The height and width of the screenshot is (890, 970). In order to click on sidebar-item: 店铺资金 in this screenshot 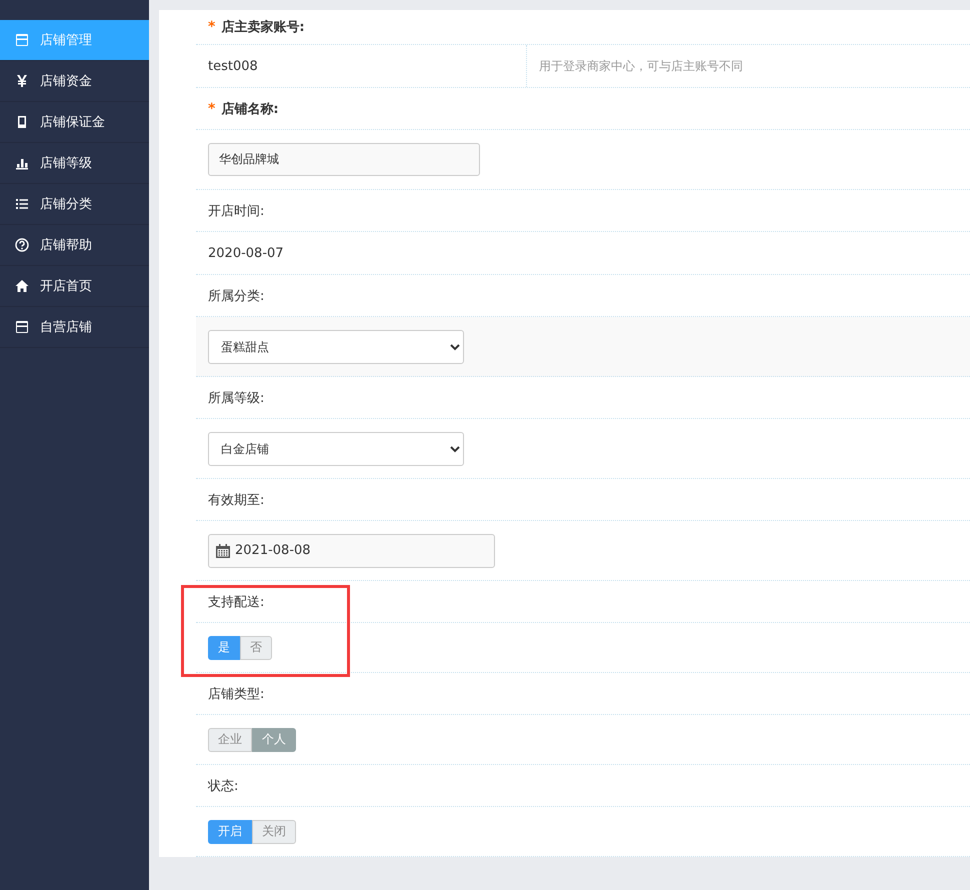, I will do `click(74, 81)`.